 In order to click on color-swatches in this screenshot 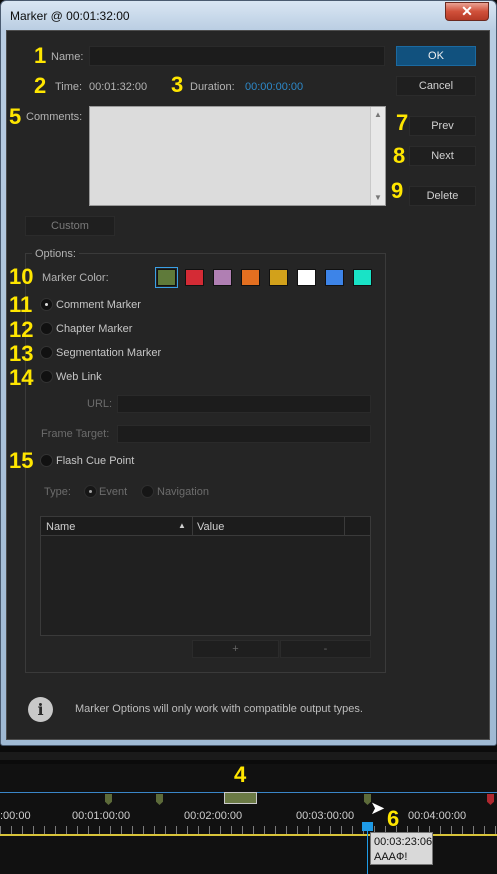, I will do `click(265, 279)`.